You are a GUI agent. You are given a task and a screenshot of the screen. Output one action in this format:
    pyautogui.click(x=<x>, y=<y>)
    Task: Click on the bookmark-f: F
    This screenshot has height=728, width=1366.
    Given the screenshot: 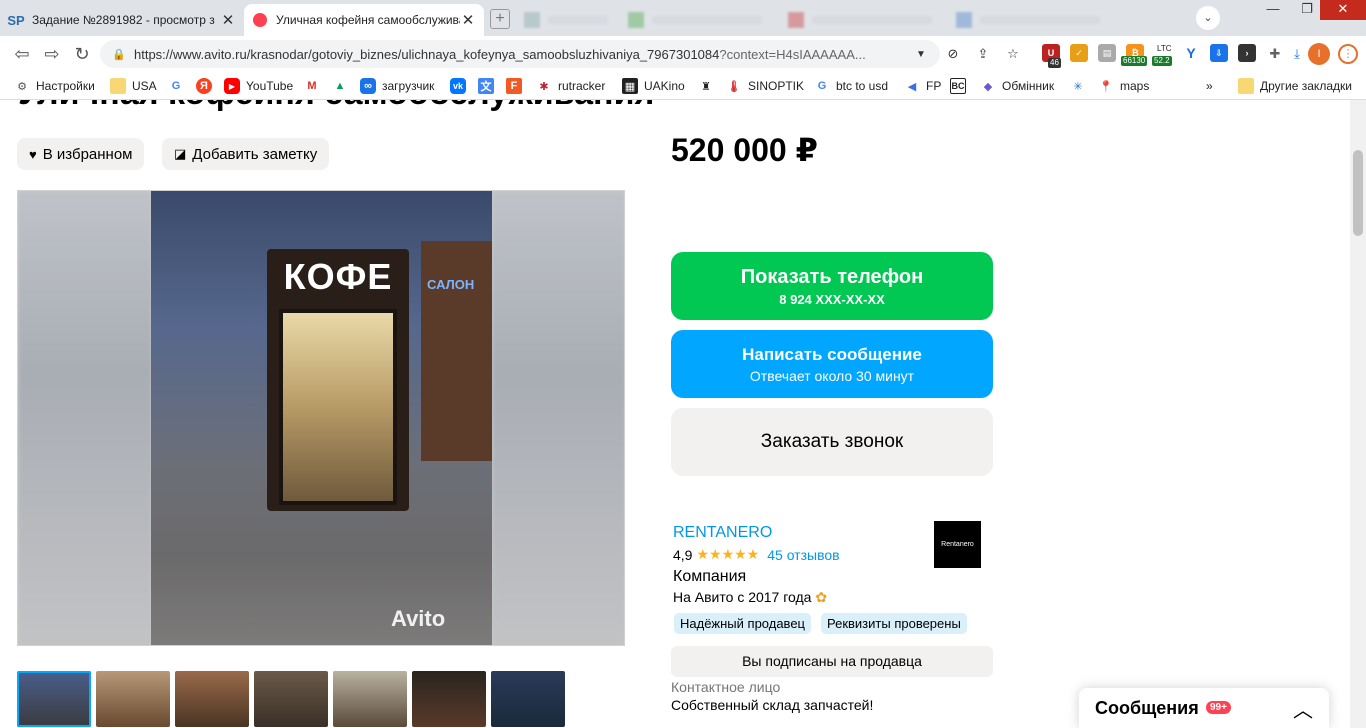 What is the action you would take?
    pyautogui.click(x=517, y=86)
    